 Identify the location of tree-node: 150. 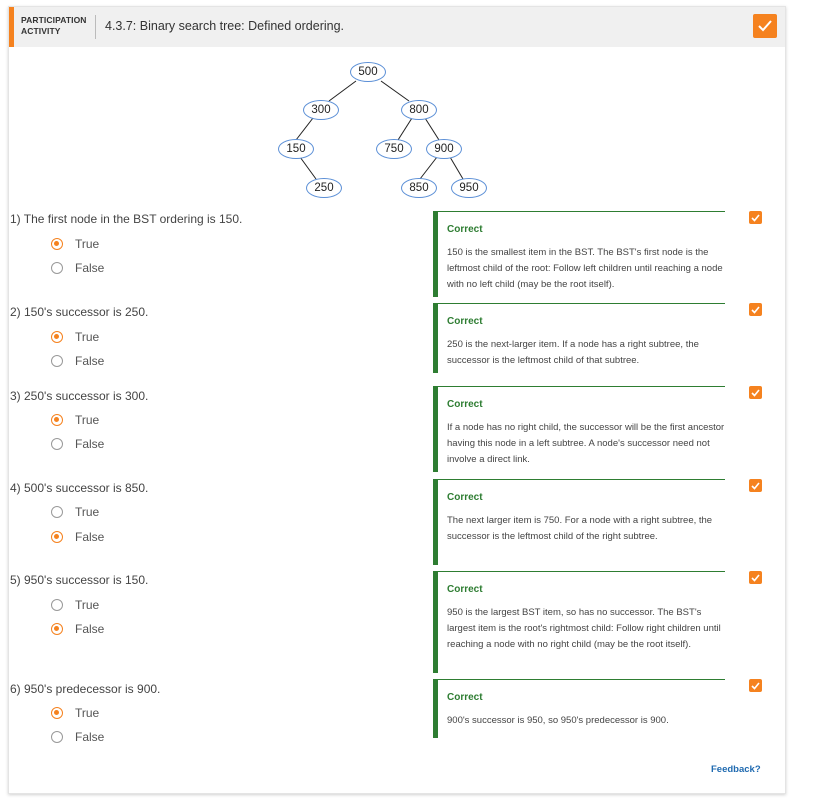
(296, 149).